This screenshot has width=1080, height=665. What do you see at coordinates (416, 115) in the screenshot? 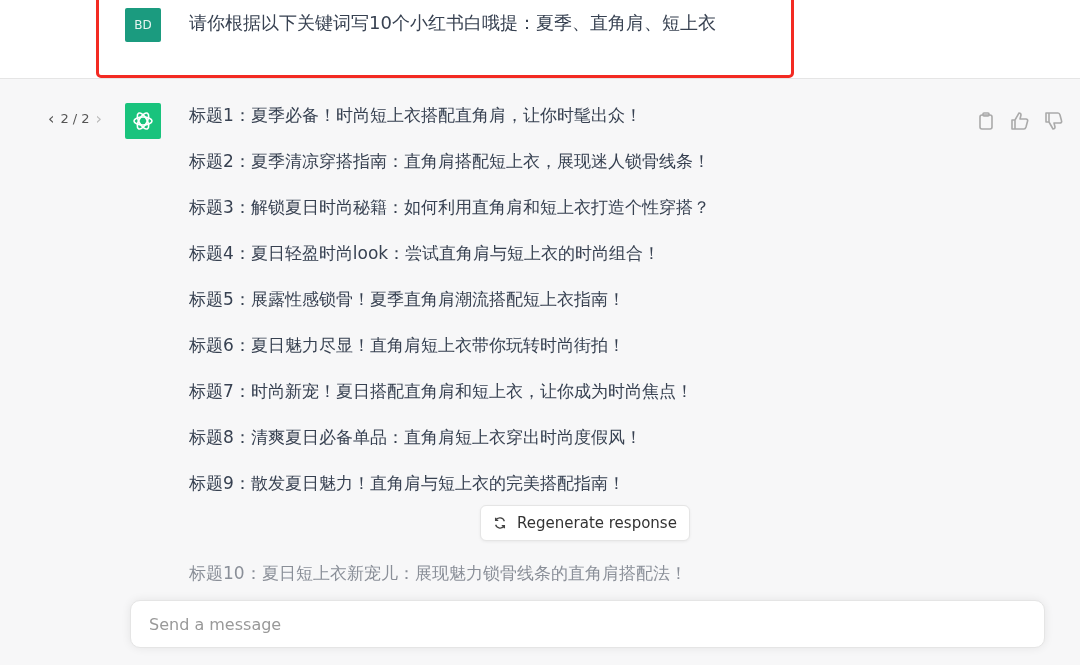
I see `response-line: 标题1：夏季必备！时尚短上衣搭配直角肩，让你时髦出众！` at bounding box center [416, 115].